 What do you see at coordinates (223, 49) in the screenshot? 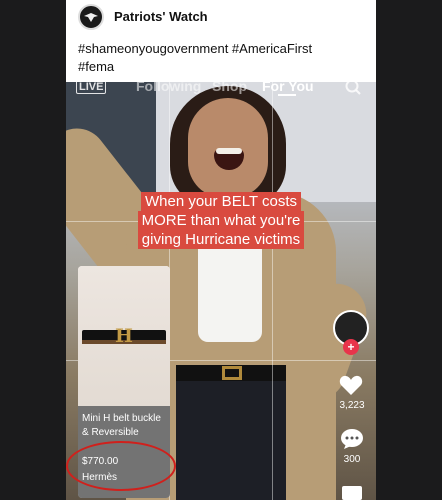
I see `caption-hashtags-line1: #shameonyougovernment #AmericaFirst` at bounding box center [223, 49].